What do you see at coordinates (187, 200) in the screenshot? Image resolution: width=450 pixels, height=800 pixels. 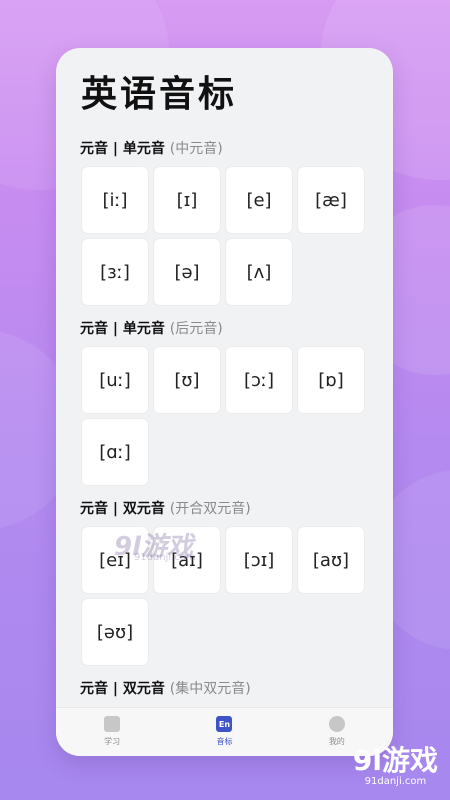 I see `symbol-card: [ɪ]` at bounding box center [187, 200].